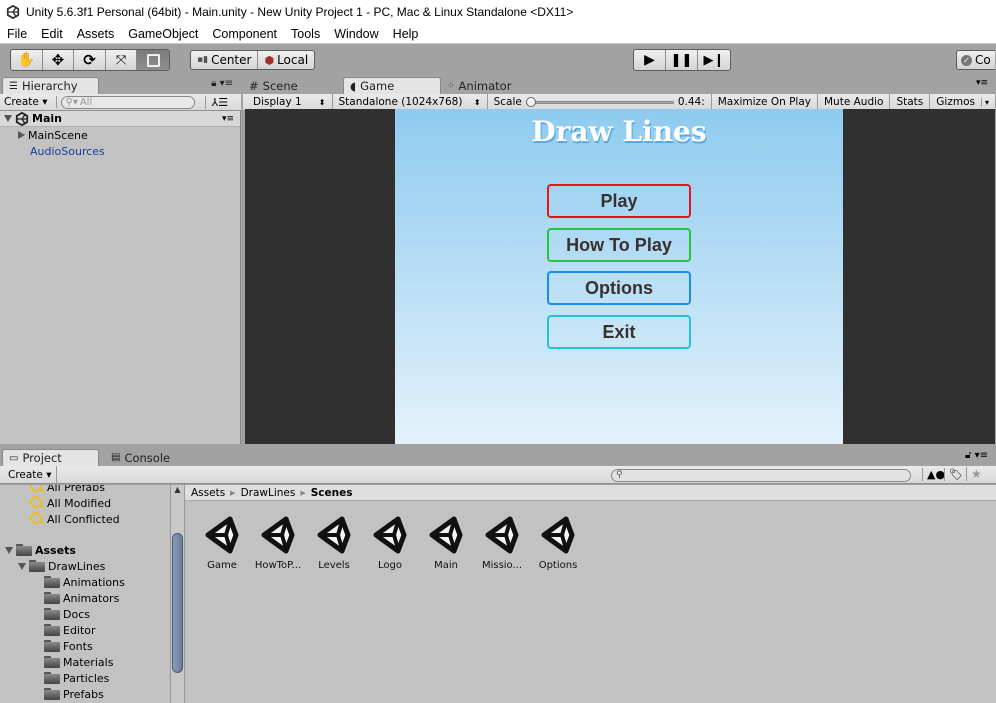 This screenshot has width=996, height=703. I want to click on mute-audio-toggle: Mute Audio, so click(854, 102).